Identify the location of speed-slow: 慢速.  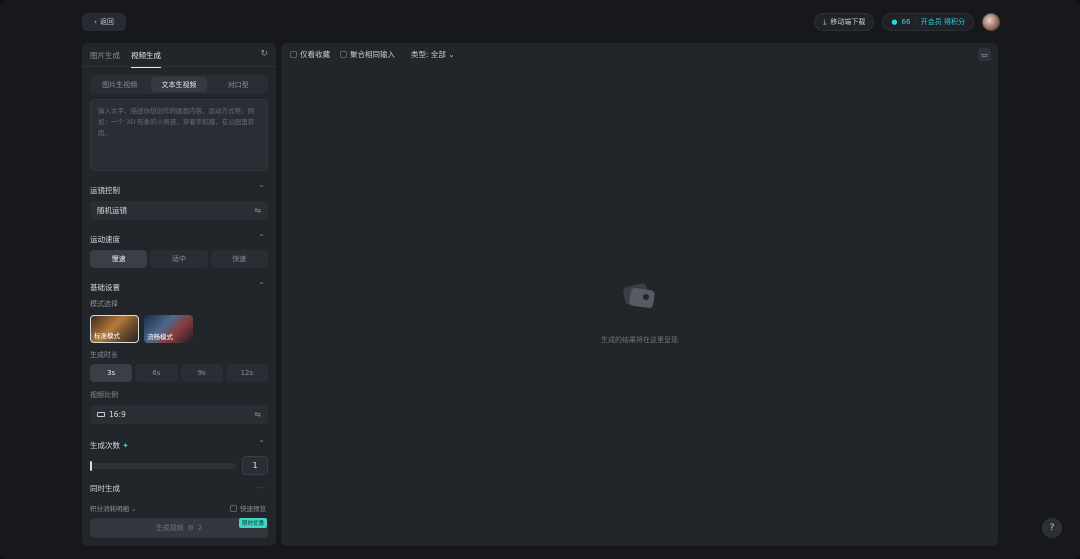
(119, 259).